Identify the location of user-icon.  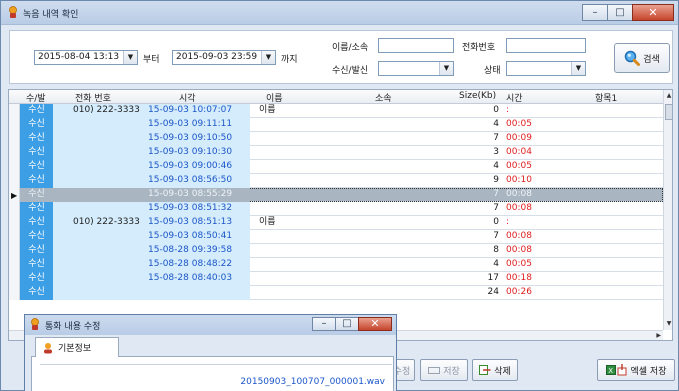
(48, 347).